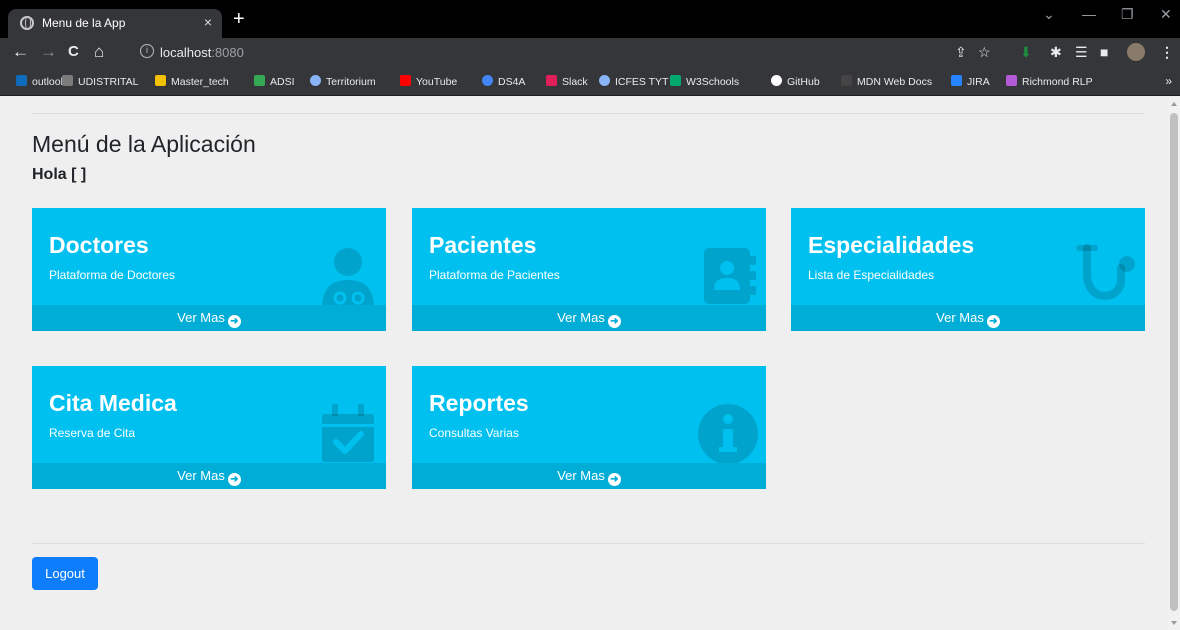 The height and width of the screenshot is (630, 1180). What do you see at coordinates (428, 81) in the screenshot?
I see `bookmark-youtube: YouTube` at bounding box center [428, 81].